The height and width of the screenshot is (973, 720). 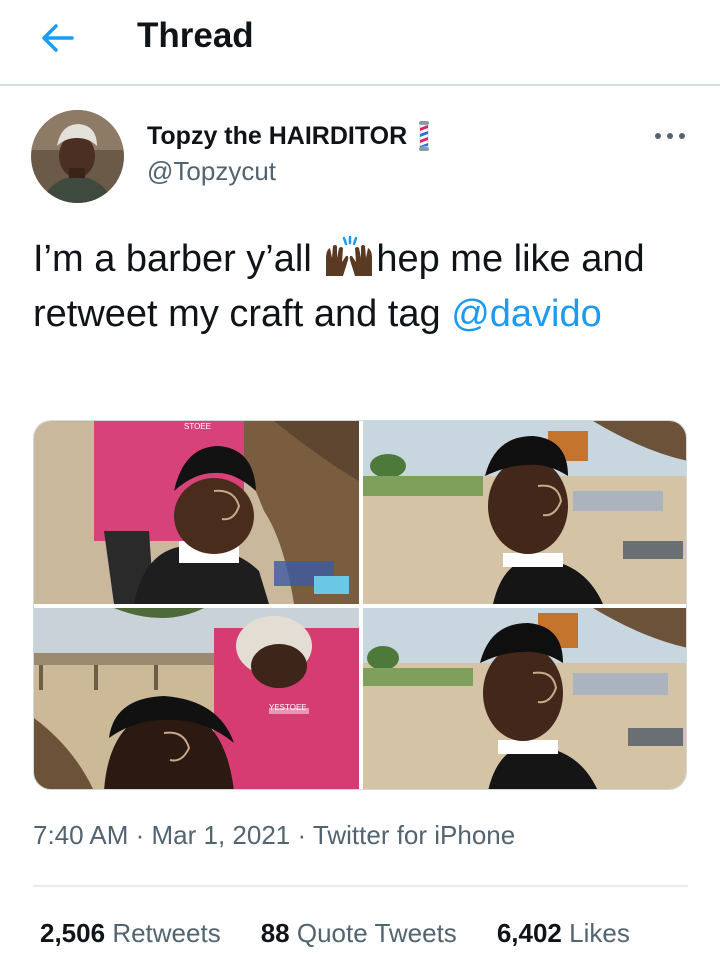 I want to click on mention-link: @davido, so click(x=526, y=314).